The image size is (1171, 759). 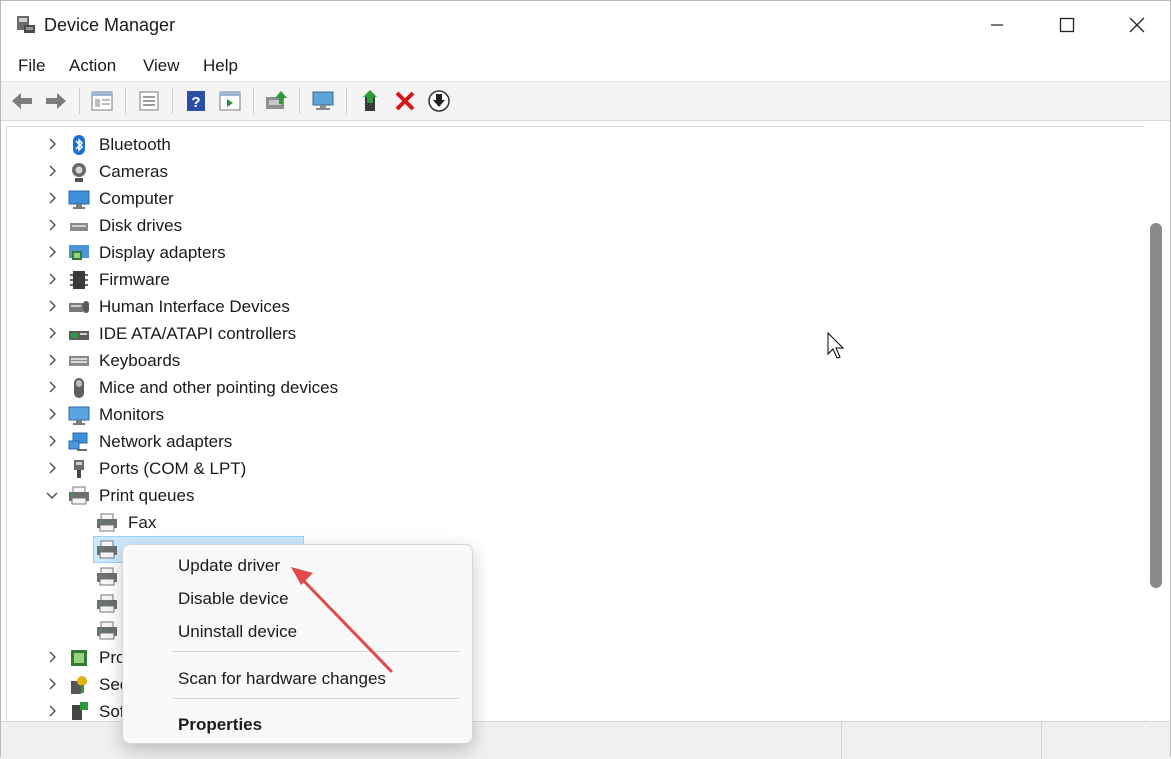 What do you see at coordinates (79, 415) in the screenshot?
I see `monitor-icon` at bounding box center [79, 415].